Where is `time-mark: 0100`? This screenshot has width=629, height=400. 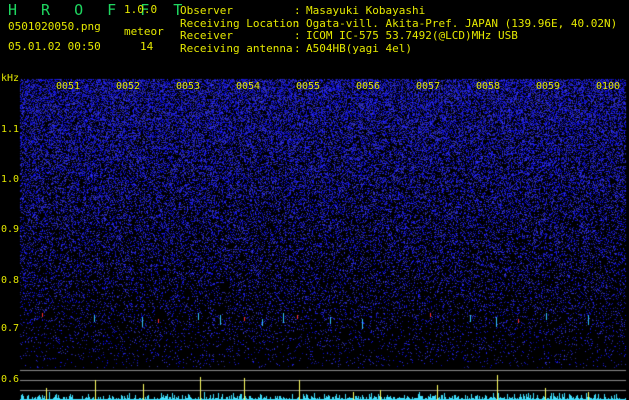 time-mark: 0100 is located at coordinates (608, 86).